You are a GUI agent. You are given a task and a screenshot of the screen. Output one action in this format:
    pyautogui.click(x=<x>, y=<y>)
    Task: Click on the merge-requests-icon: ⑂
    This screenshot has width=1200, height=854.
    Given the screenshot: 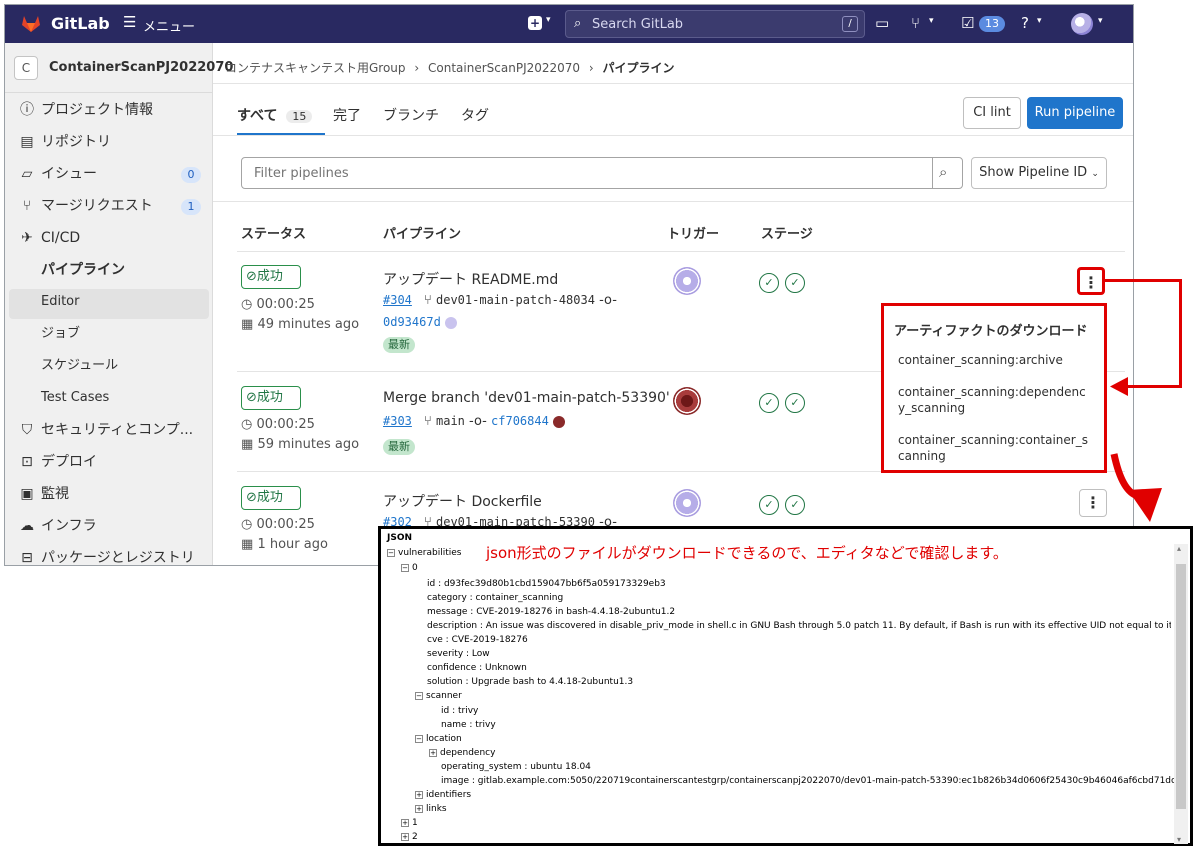 What is the action you would take?
    pyautogui.click(x=915, y=23)
    